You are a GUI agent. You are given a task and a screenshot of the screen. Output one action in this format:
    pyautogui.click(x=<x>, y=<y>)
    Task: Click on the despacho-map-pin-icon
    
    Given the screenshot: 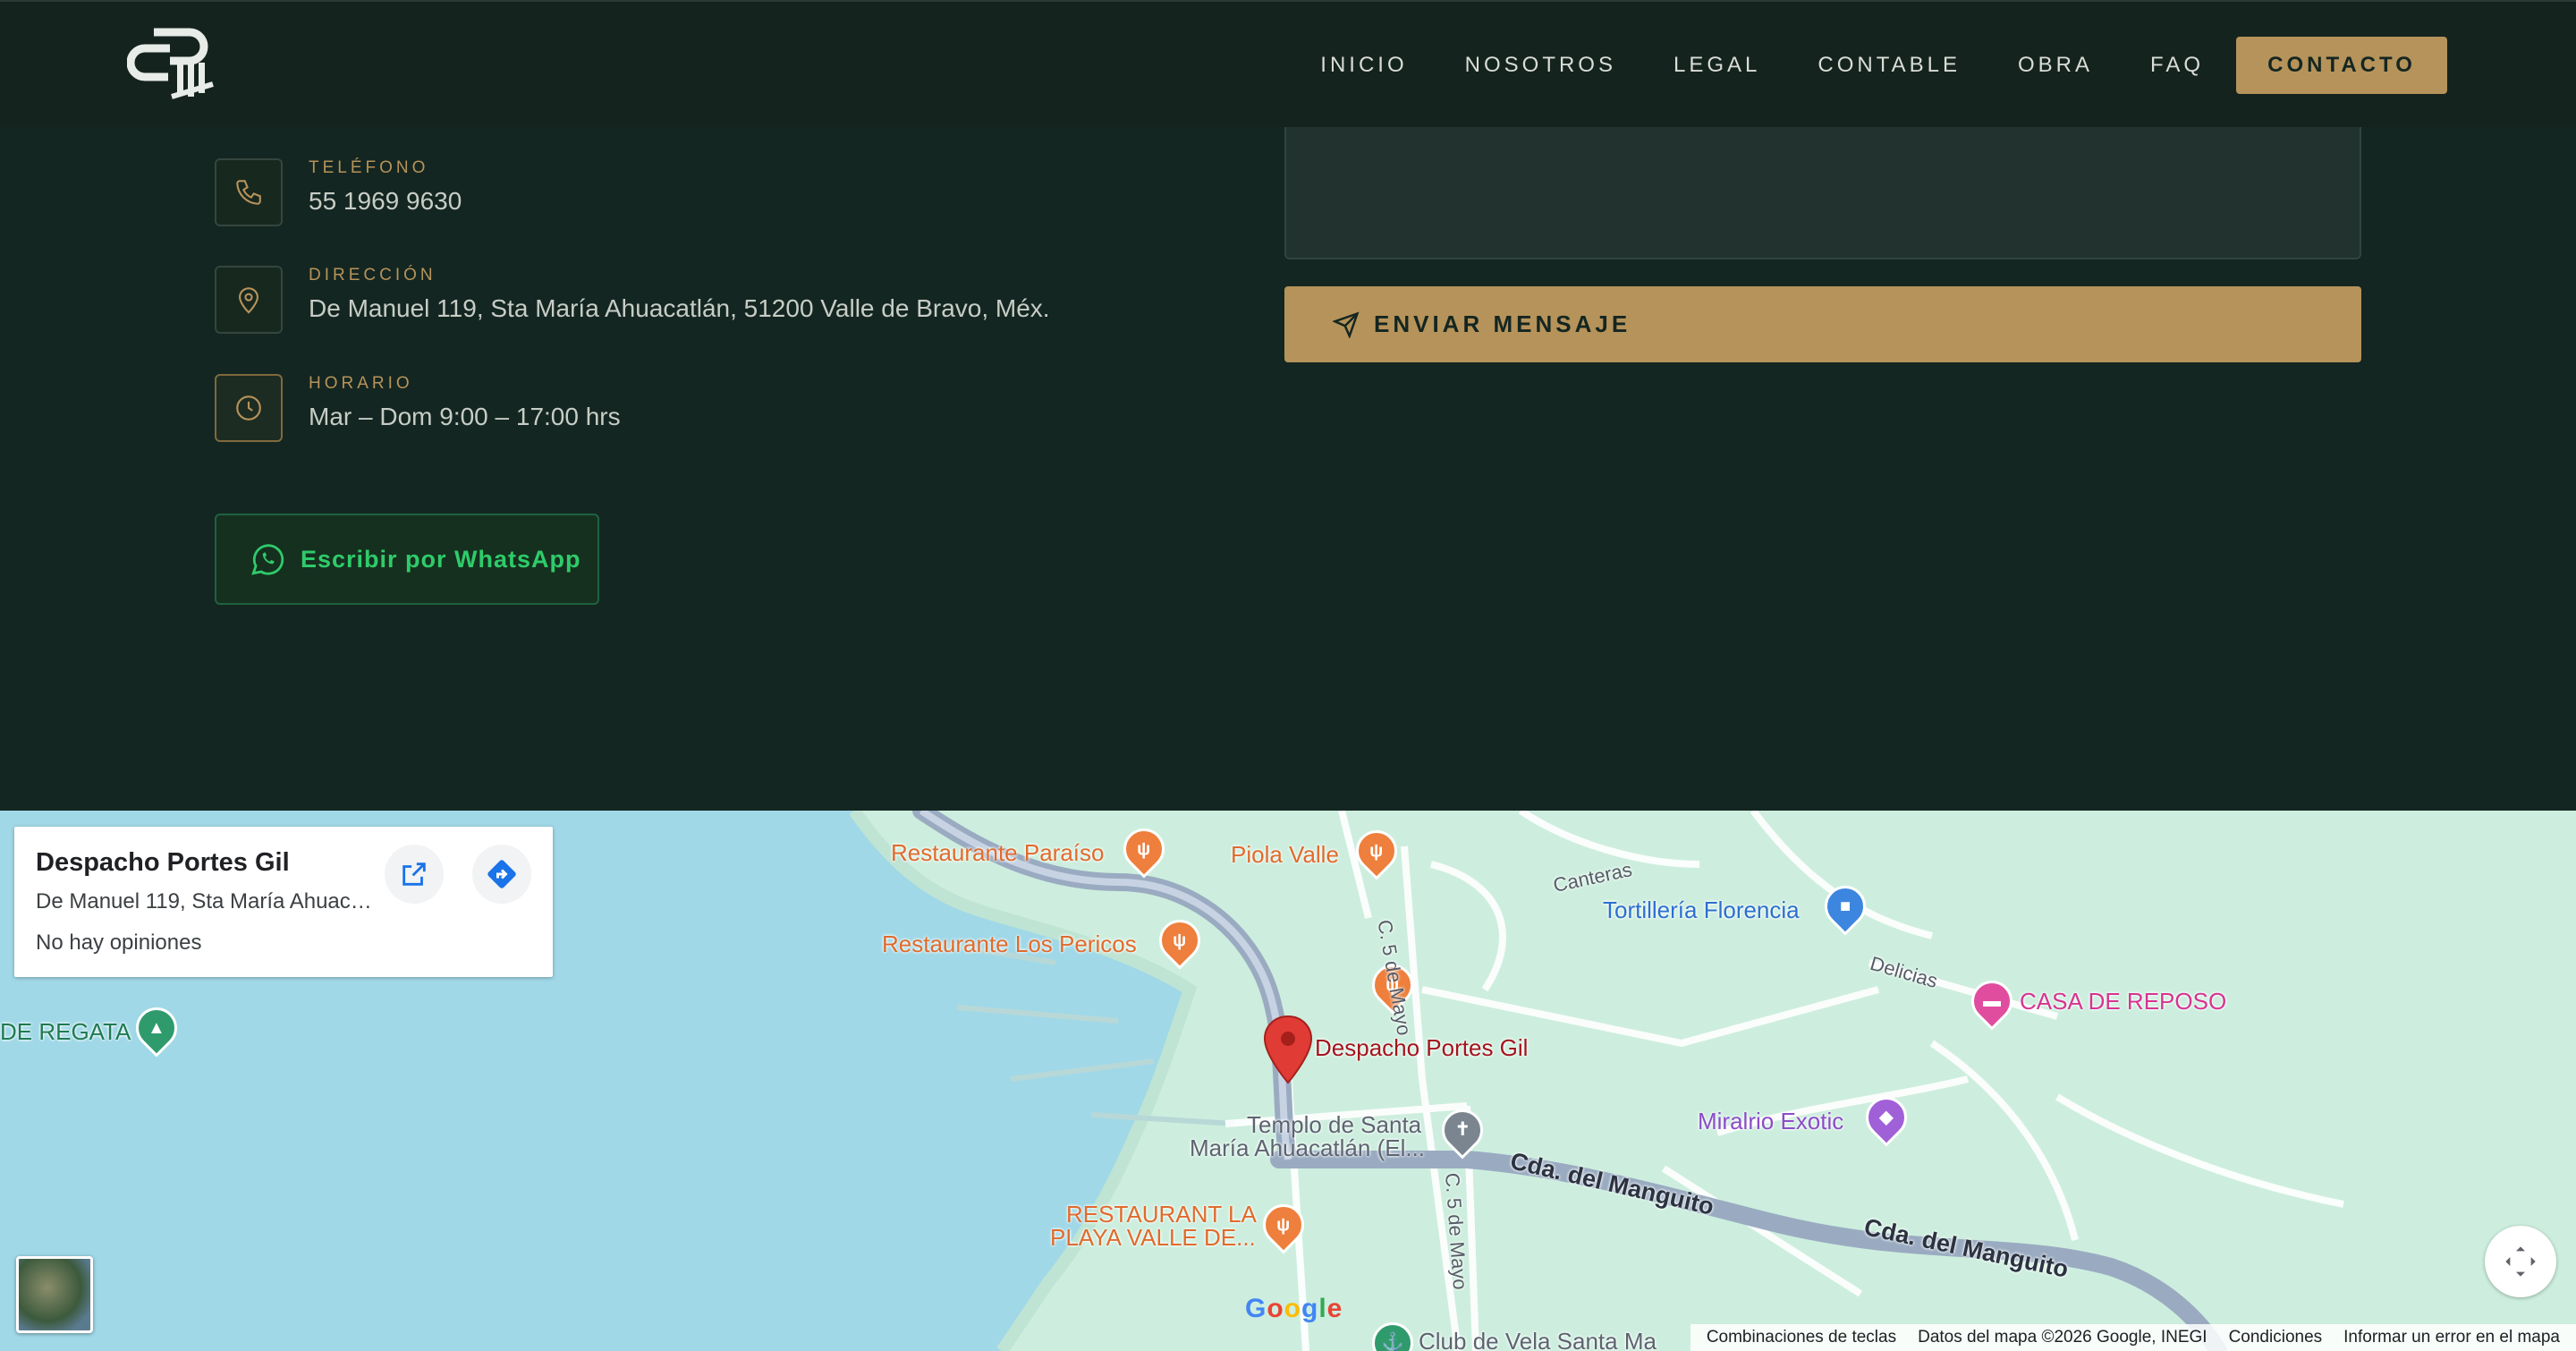 What is the action you would take?
    pyautogui.click(x=1288, y=1050)
    